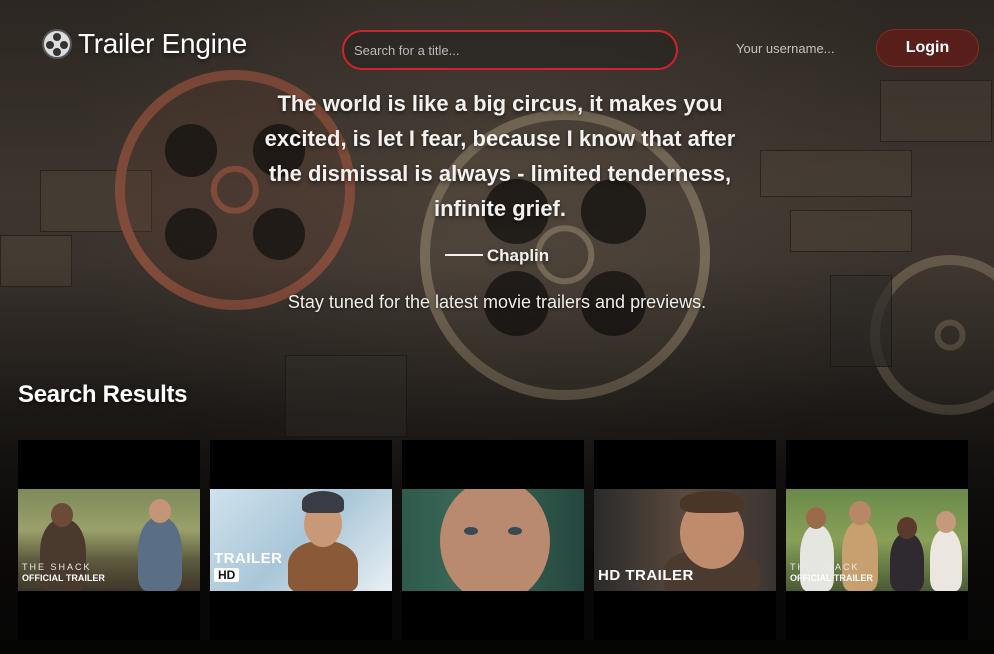 The height and width of the screenshot is (654, 994). What do you see at coordinates (103, 394) in the screenshot?
I see `search-results-heading: Search Results` at bounding box center [103, 394].